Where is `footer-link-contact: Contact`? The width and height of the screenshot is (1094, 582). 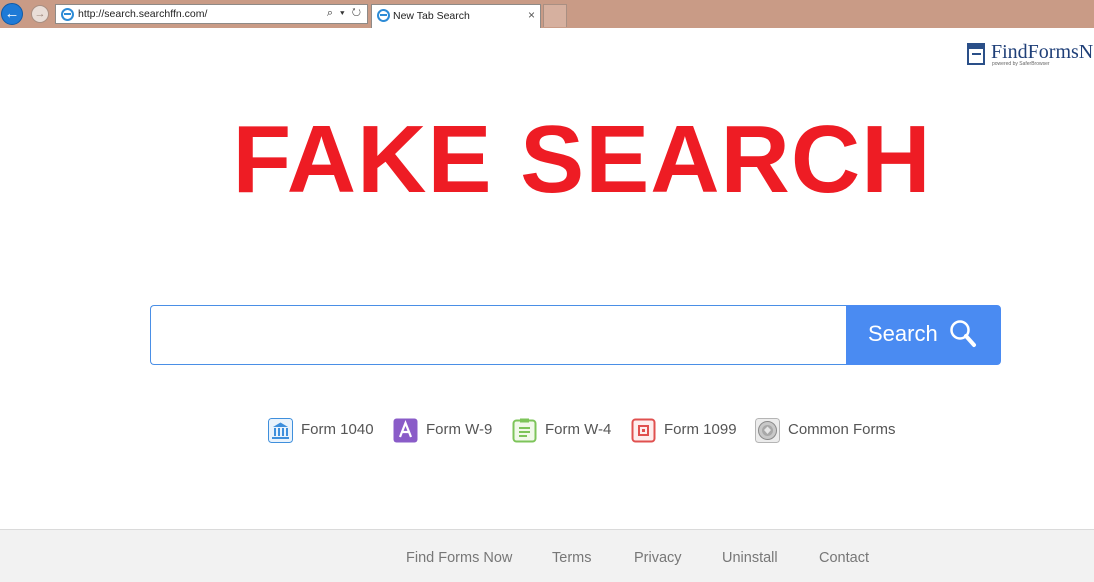
footer-link-contact: Contact is located at coordinates (844, 558).